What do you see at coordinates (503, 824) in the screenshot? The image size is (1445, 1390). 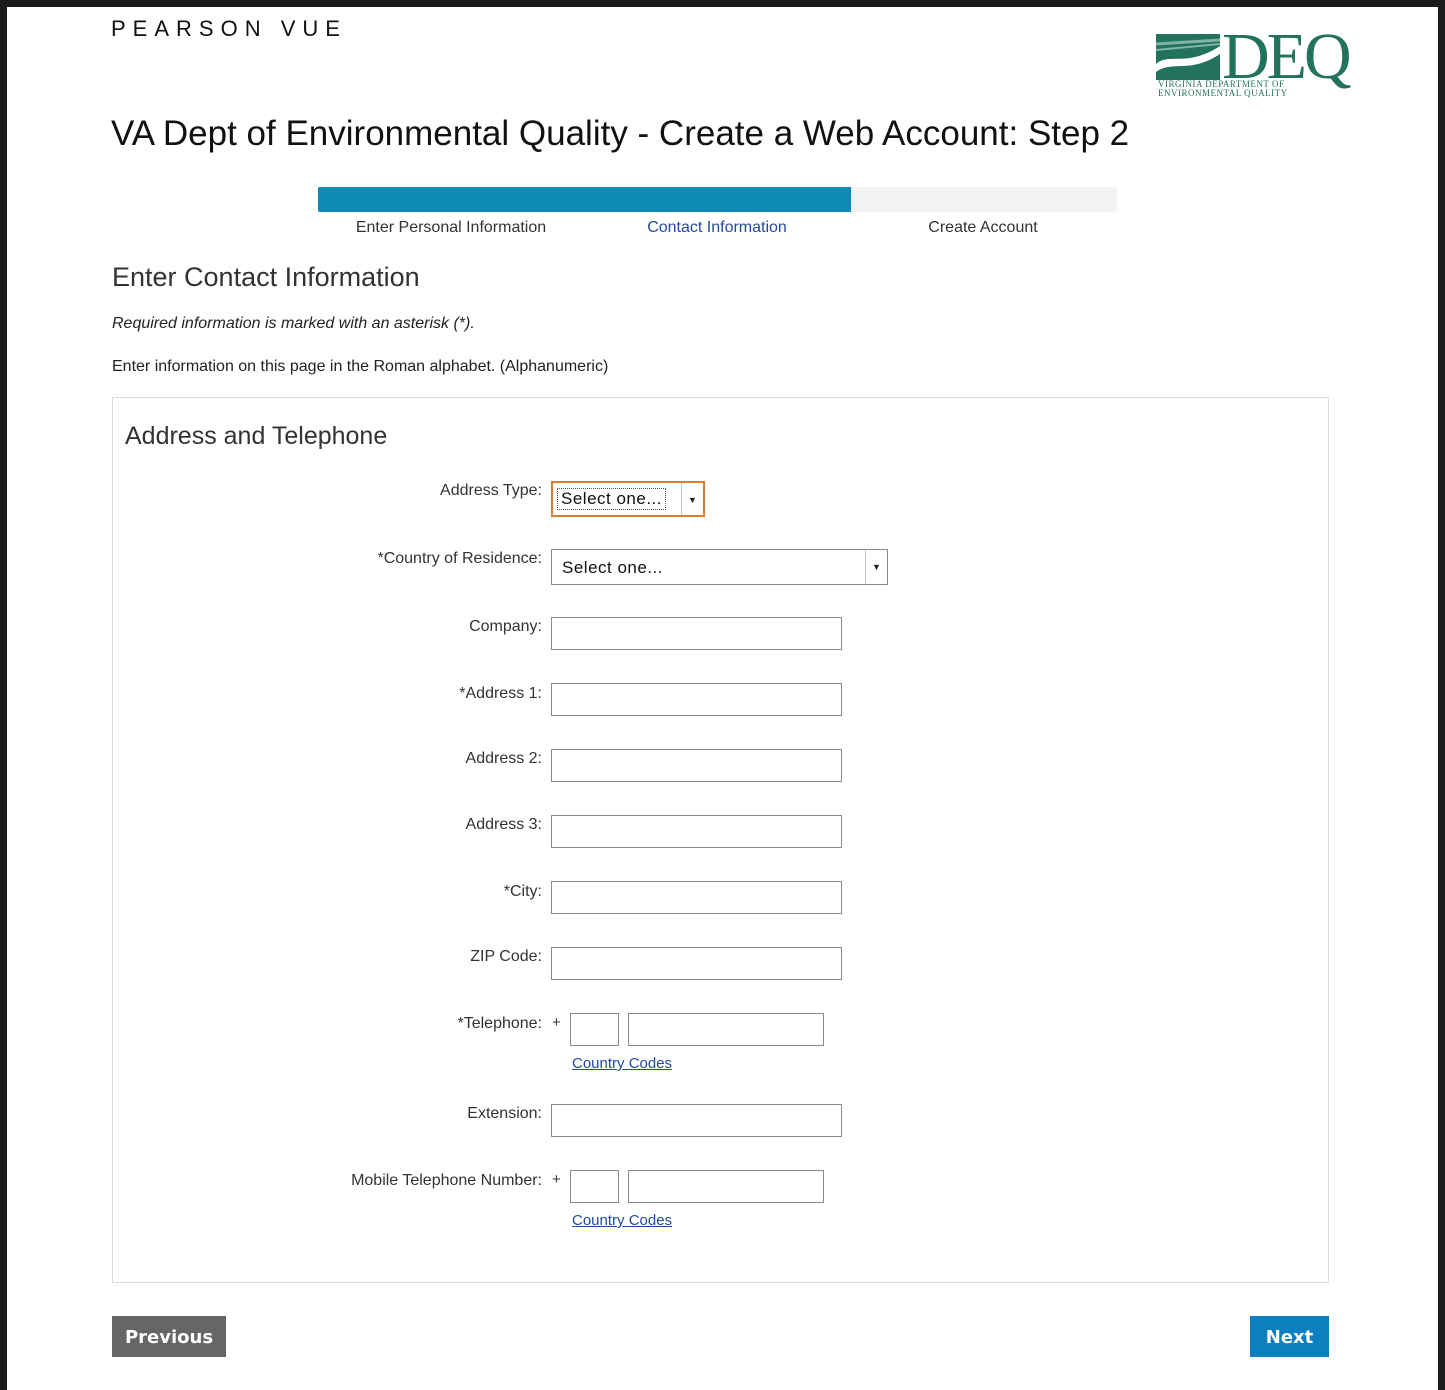 I see `address3-label: Address 3:` at bounding box center [503, 824].